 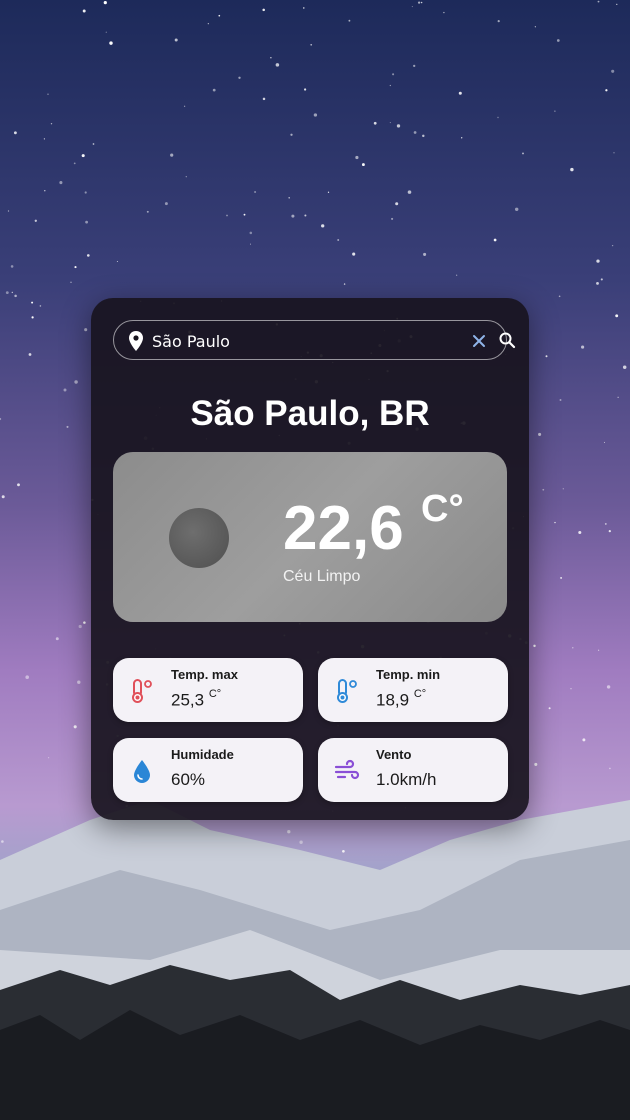 What do you see at coordinates (310, 413) in the screenshot?
I see `city-title: São Paulo, BR` at bounding box center [310, 413].